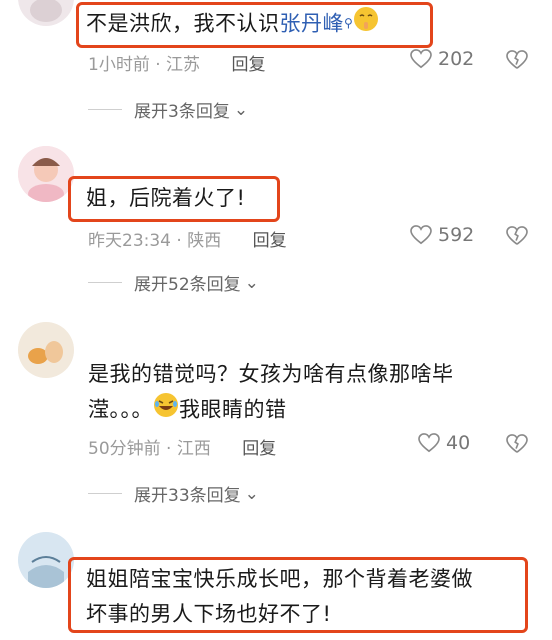  What do you see at coordinates (444, 443) in the screenshot?
I see `like-button: 40` at bounding box center [444, 443].